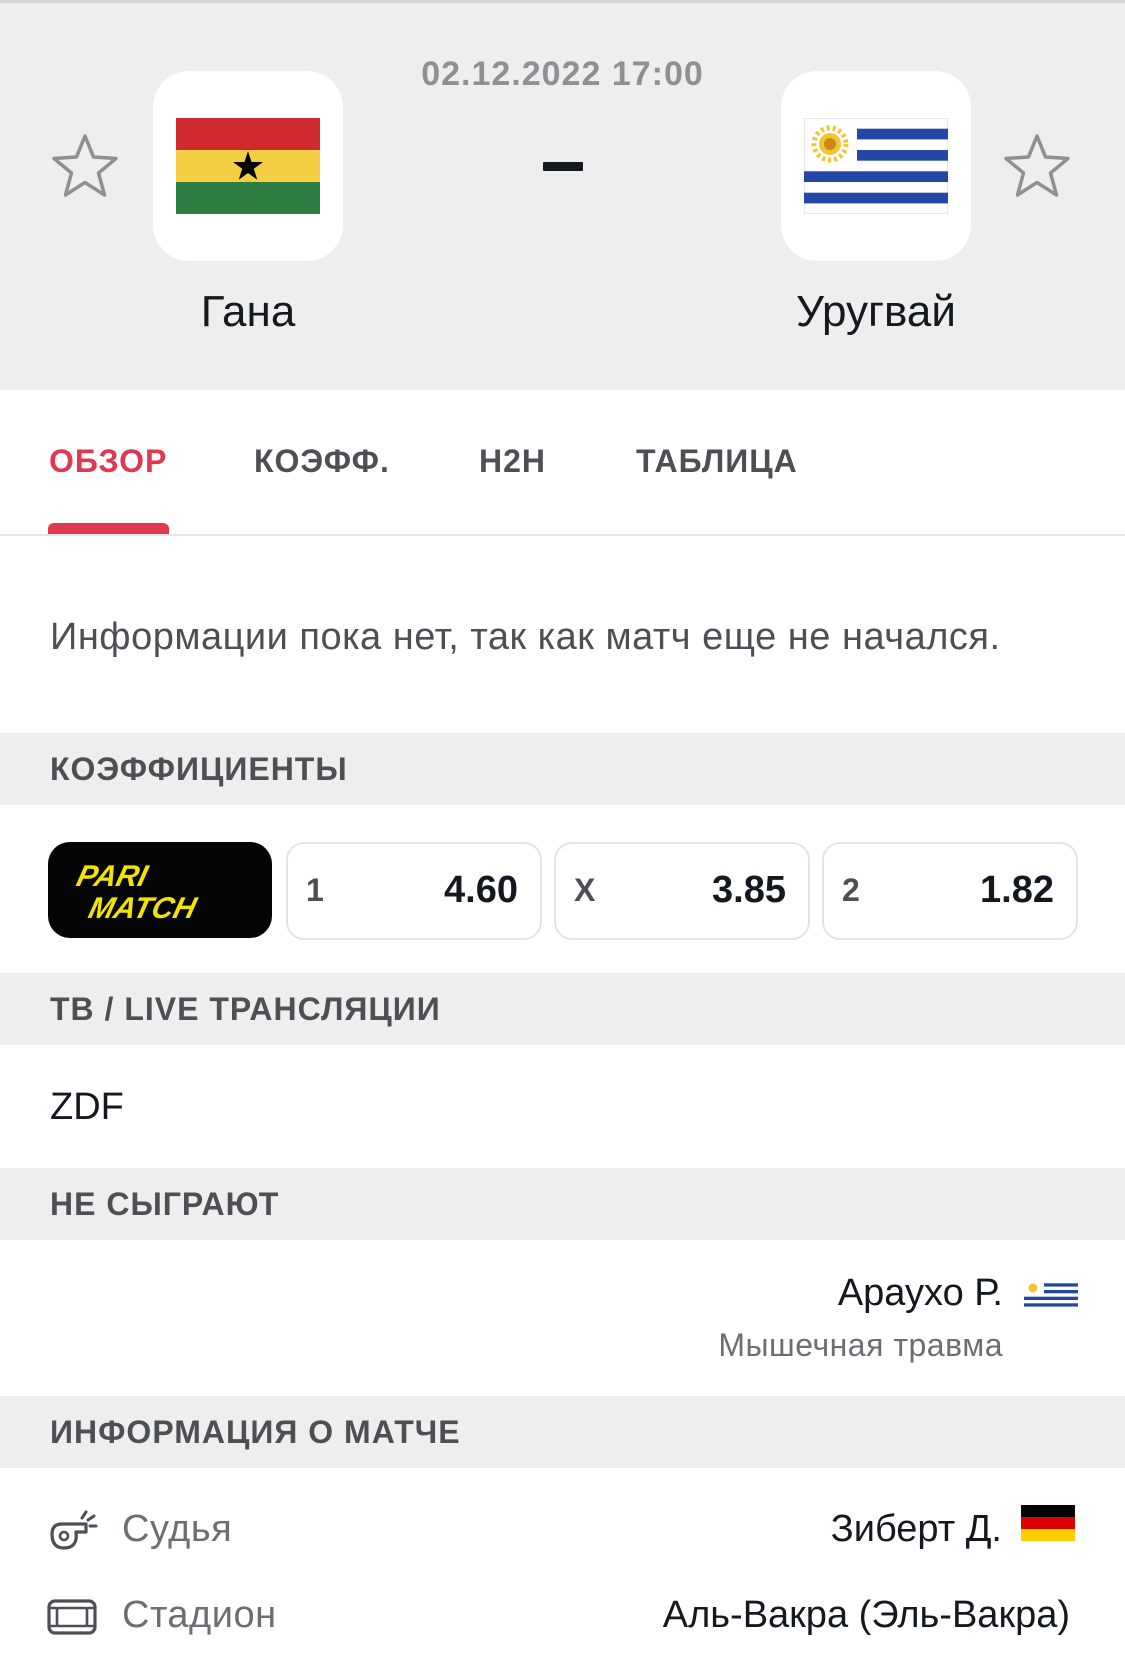 This screenshot has width=1125, height=1665. I want to click on score-separator, so click(563, 166).